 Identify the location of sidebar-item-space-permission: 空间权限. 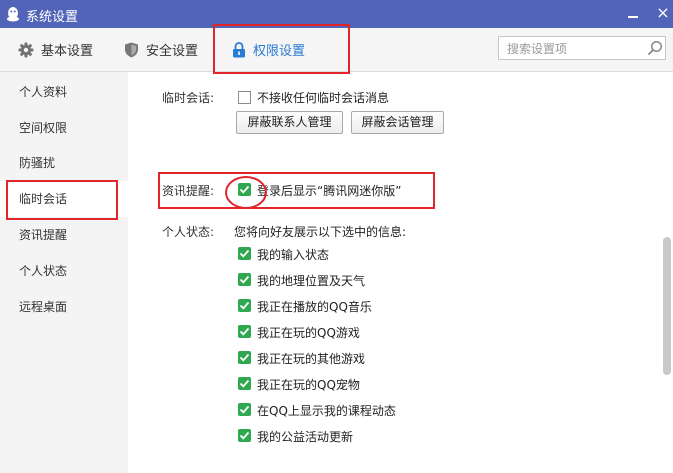
(64, 128).